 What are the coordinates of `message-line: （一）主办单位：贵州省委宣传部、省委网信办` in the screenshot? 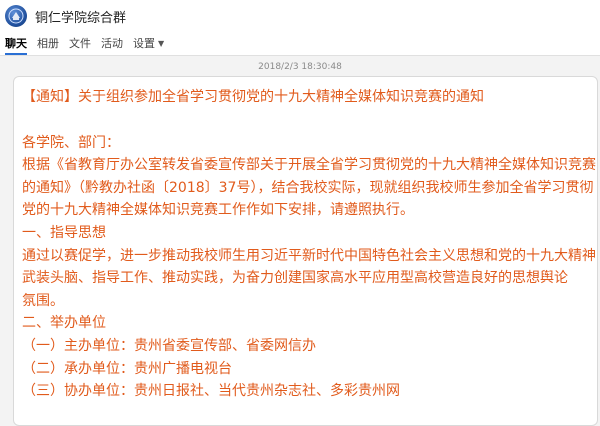 It's located at (169, 345).